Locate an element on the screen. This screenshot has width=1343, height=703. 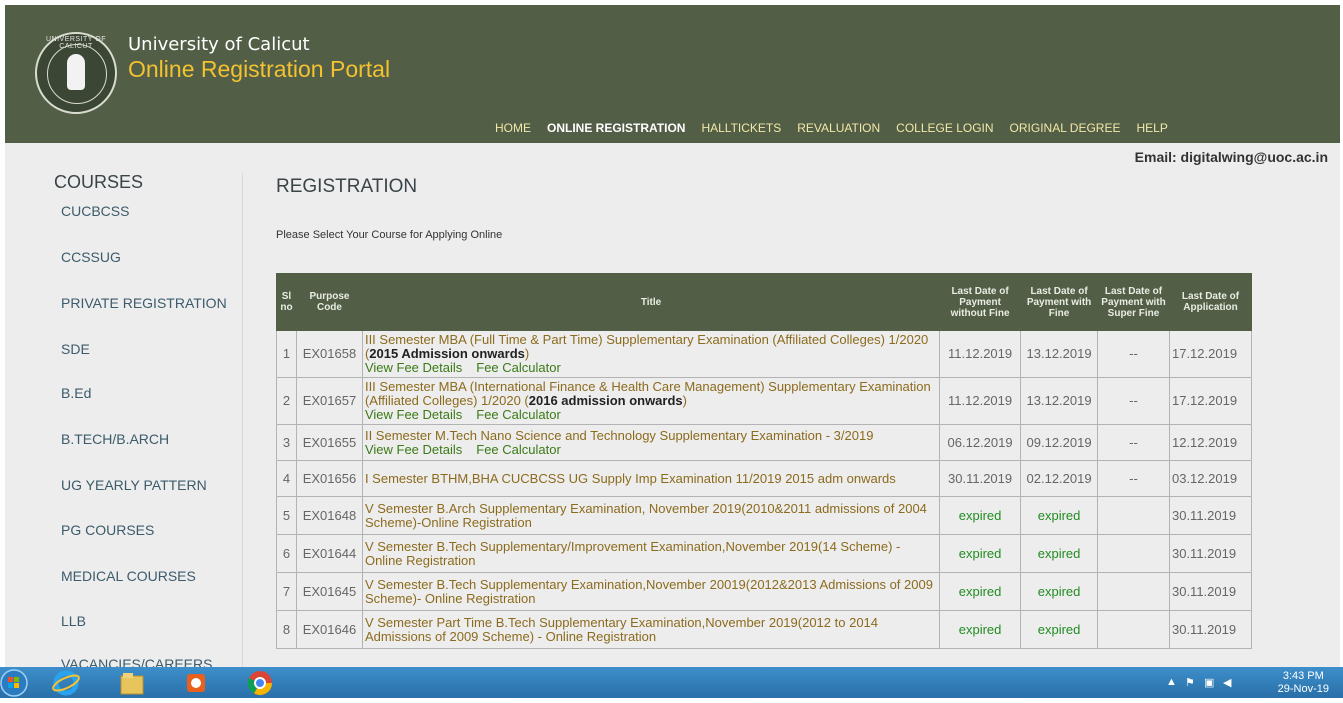
cell-purpose-code: EX01646 is located at coordinates (329, 629).